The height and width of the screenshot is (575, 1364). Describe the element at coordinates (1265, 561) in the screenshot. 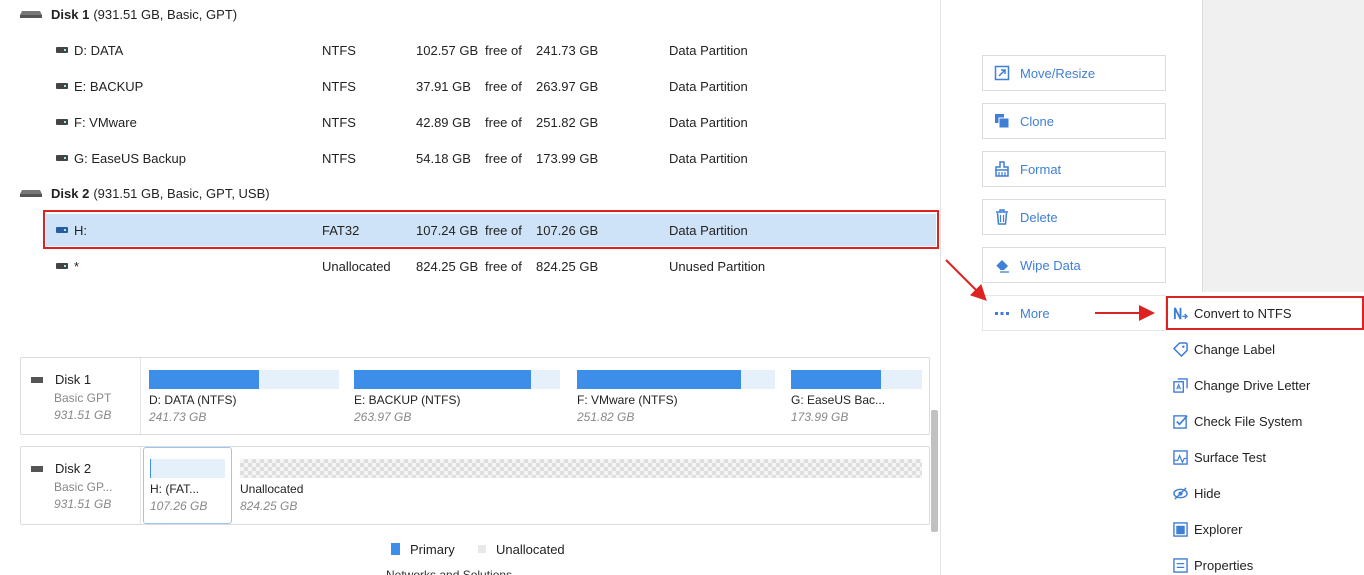

I see `menu-item-properties: Properties` at that location.